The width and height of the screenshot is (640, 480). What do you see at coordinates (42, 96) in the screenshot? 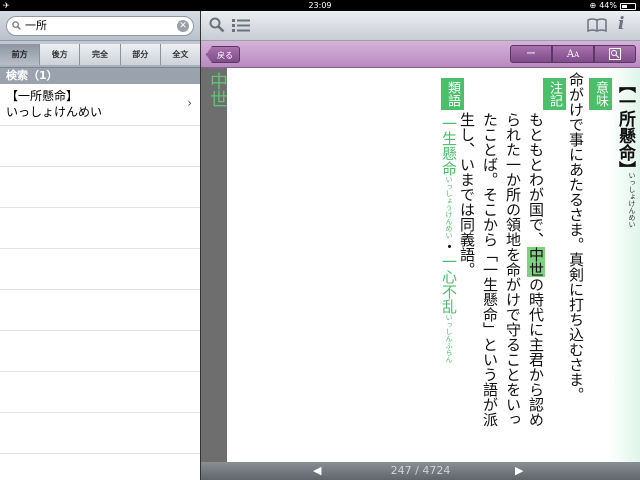
I see `result-headword: 【一所懸命】` at bounding box center [42, 96].